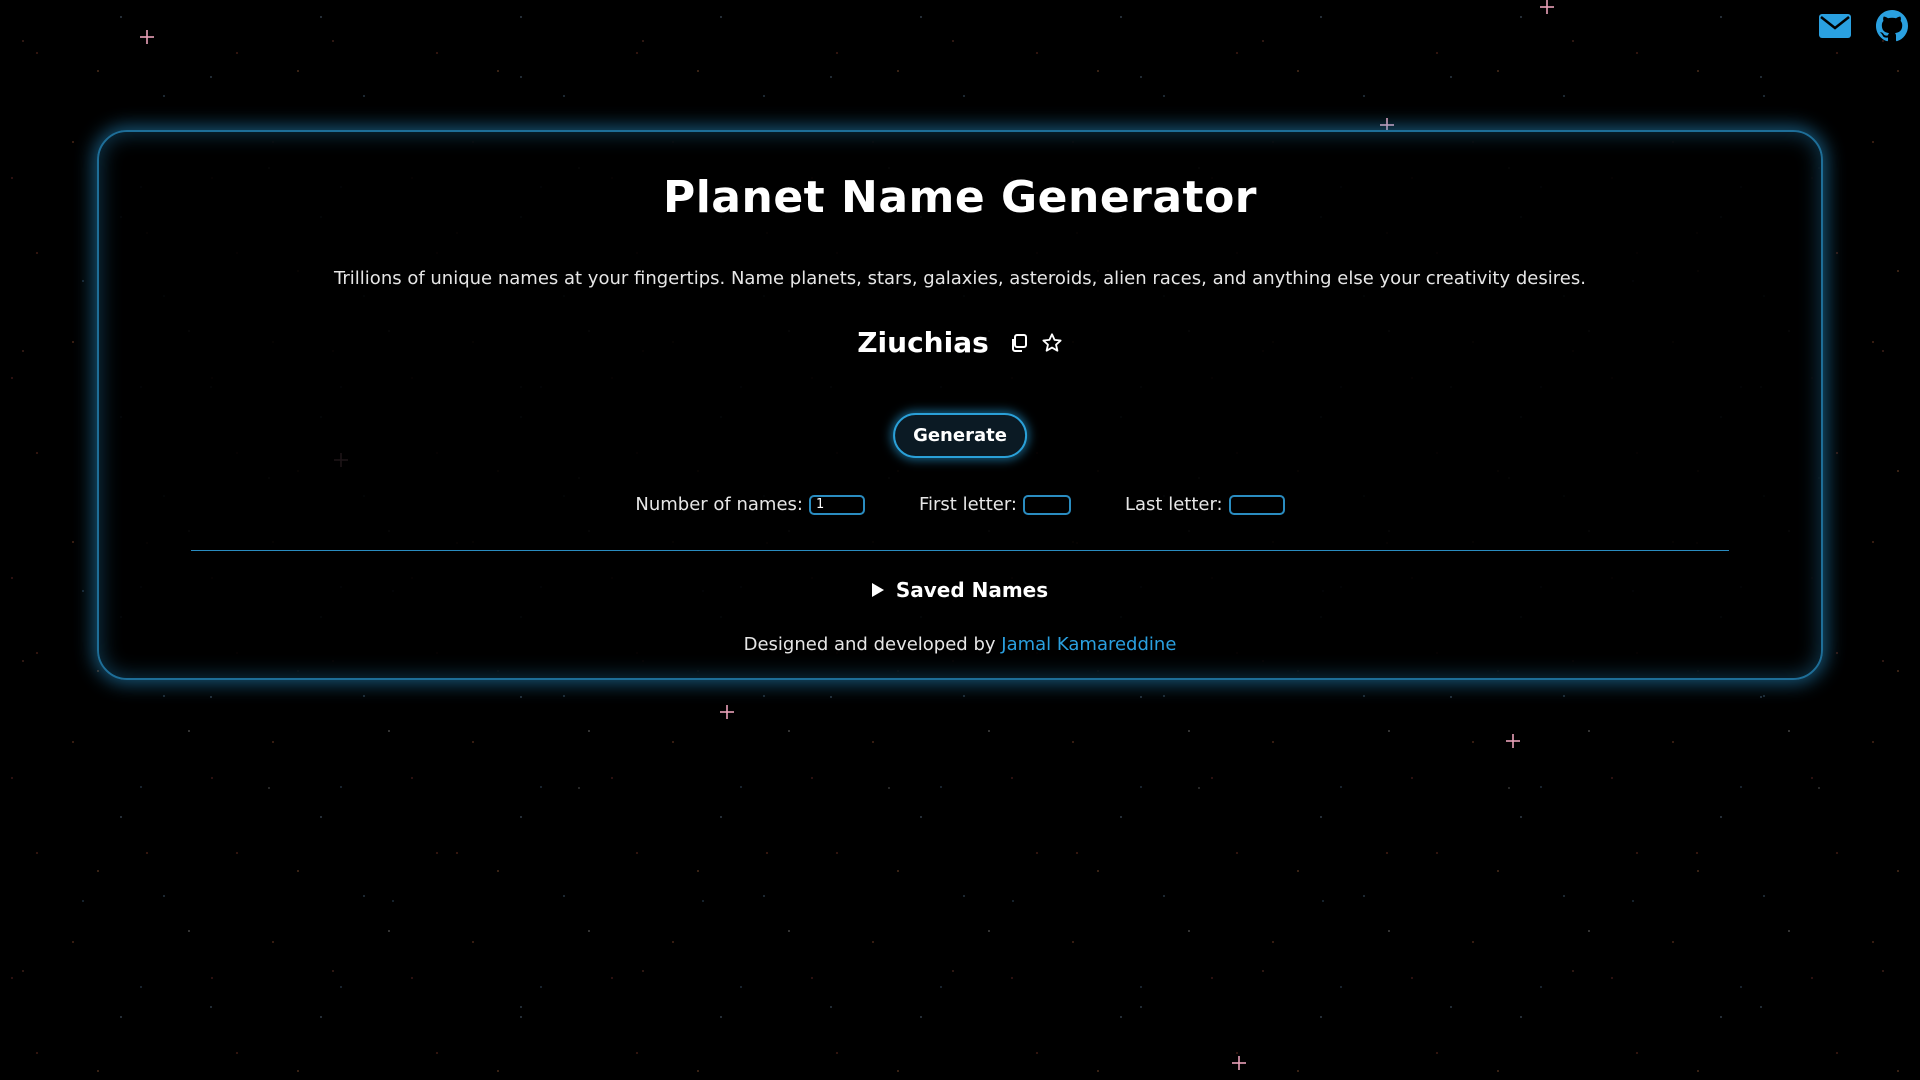 The width and height of the screenshot is (1920, 1080). What do you see at coordinates (960, 550) in the screenshot?
I see `divider` at bounding box center [960, 550].